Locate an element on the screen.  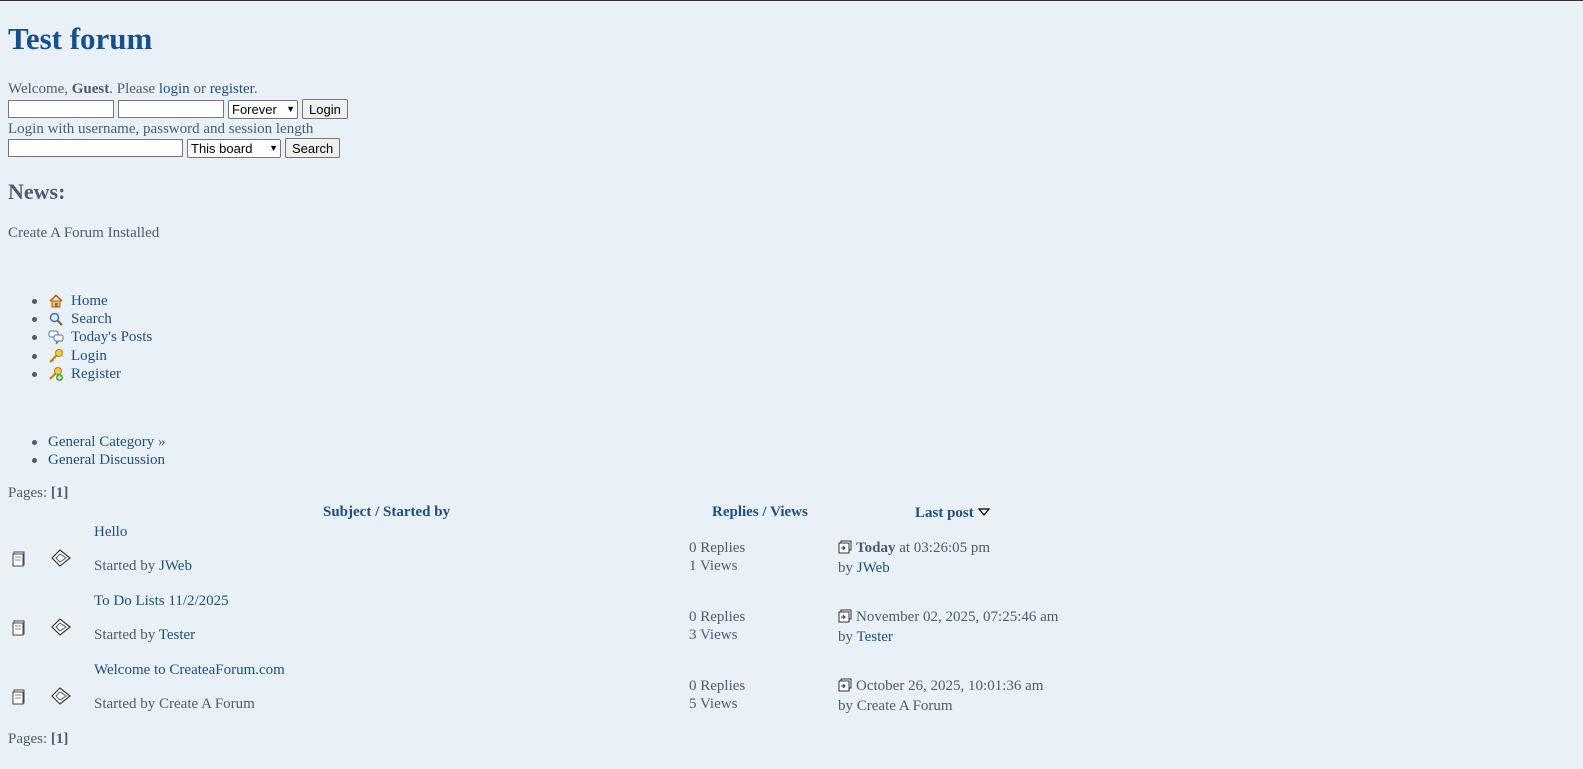
last-post-info: Today at 03:26:05 pm by JWeb is located at coordinates (914, 558).